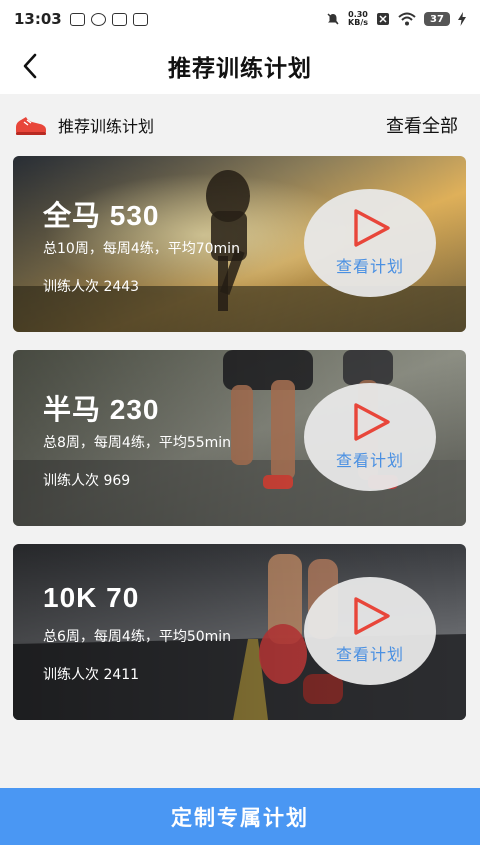 This screenshot has width=480, height=845. Describe the element at coordinates (240, 125) in the screenshot. I see `section-header: 推荐训练计划 查看全部` at that location.